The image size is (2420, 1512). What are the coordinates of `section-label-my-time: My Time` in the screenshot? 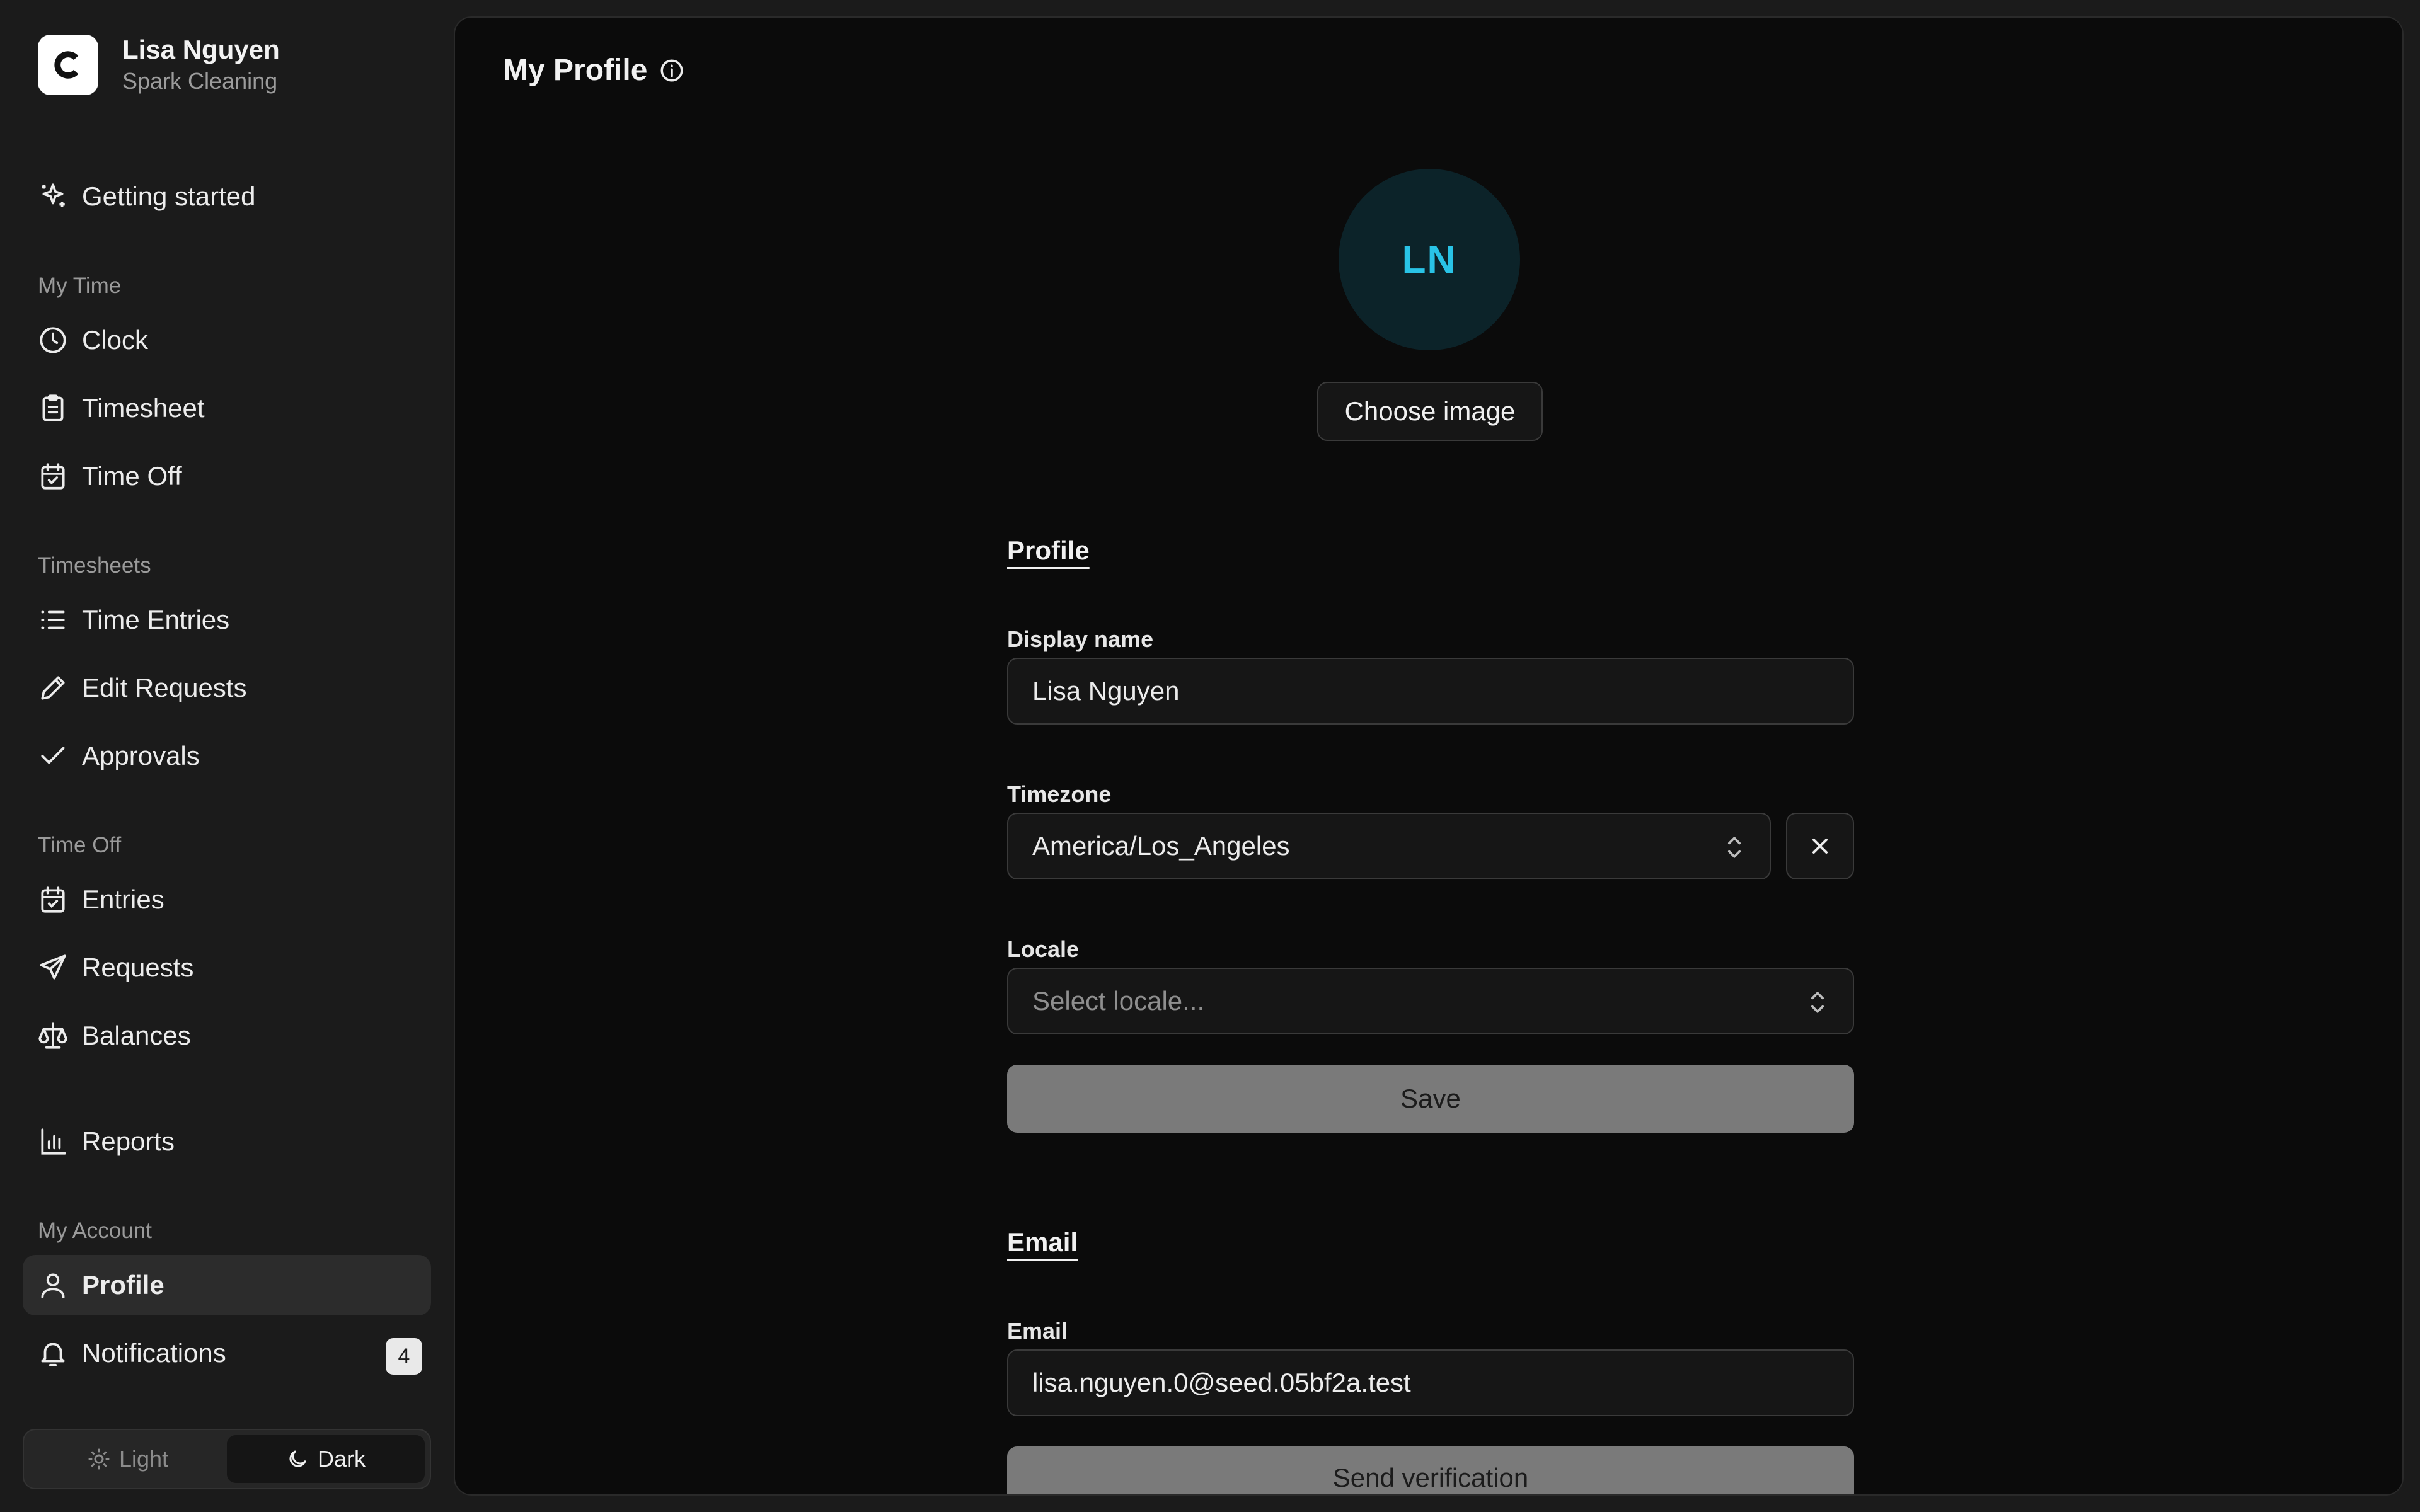 It's located at (80, 285).